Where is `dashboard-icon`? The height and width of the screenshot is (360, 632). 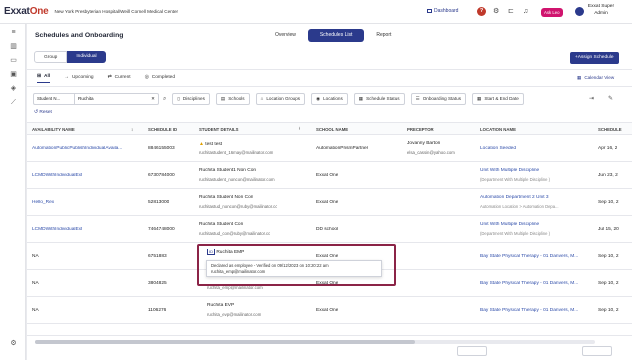
dashboard-icon is located at coordinates (429, 11).